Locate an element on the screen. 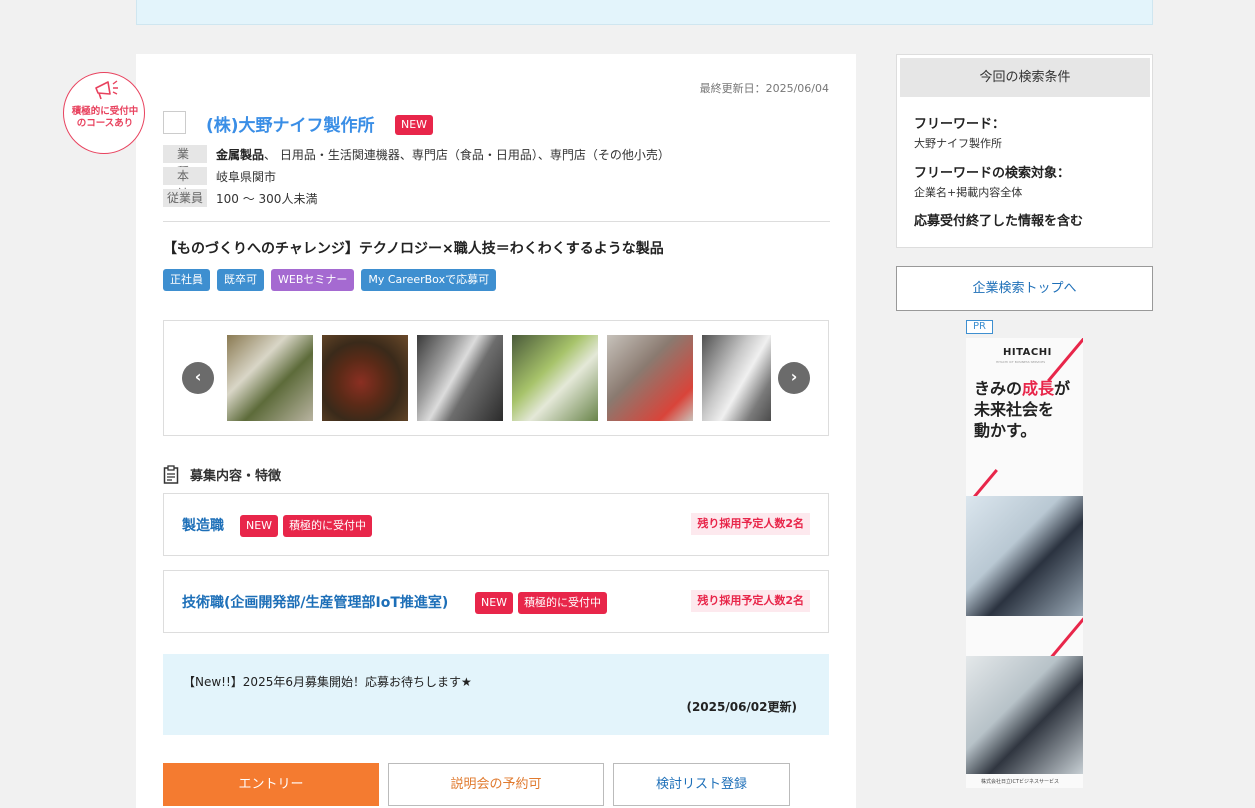 Image resolution: width=1255 pixels, height=808 pixels. select-checkbox is located at coordinates (174, 122).